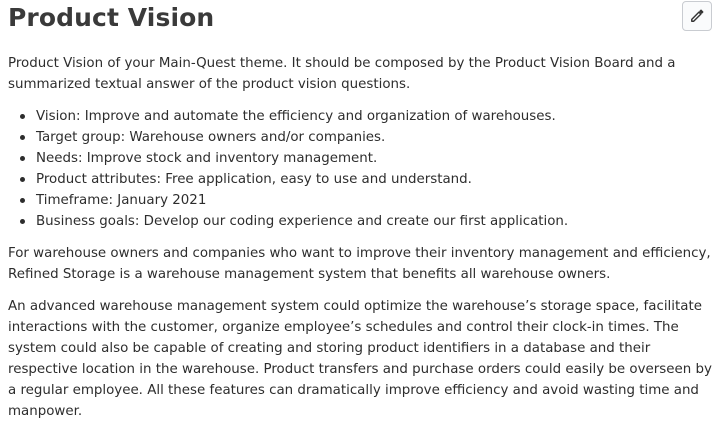  Describe the element at coordinates (111, 17) in the screenshot. I see `page-title: Product Vision` at that location.